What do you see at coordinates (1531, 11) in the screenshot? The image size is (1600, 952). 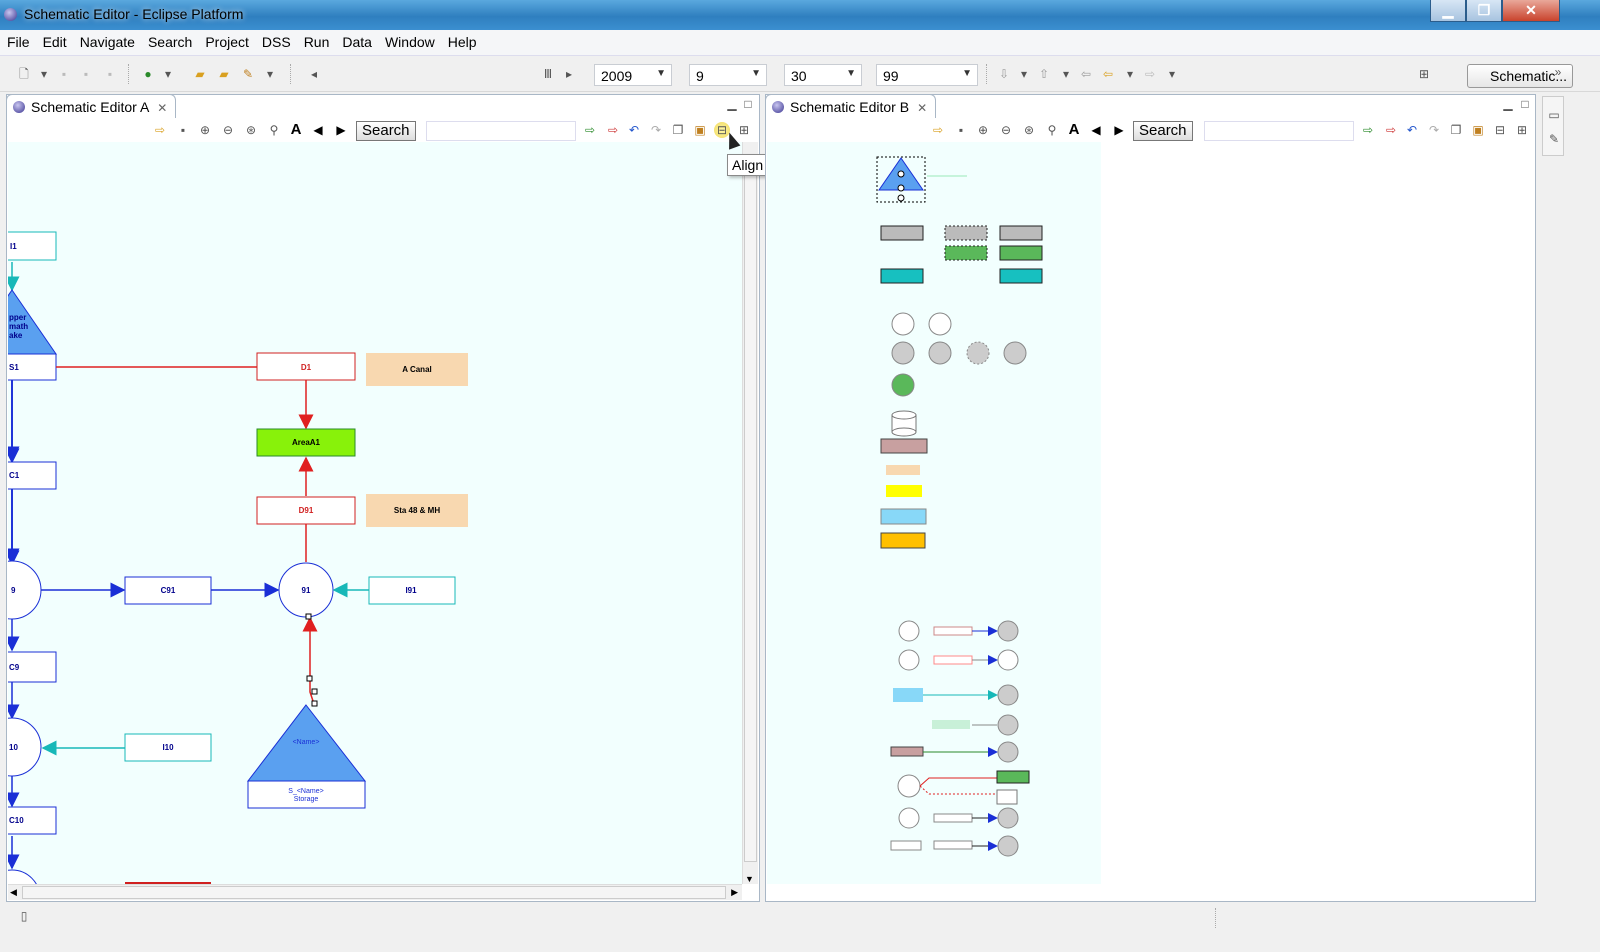 I see `close-button: ✕` at bounding box center [1531, 11].